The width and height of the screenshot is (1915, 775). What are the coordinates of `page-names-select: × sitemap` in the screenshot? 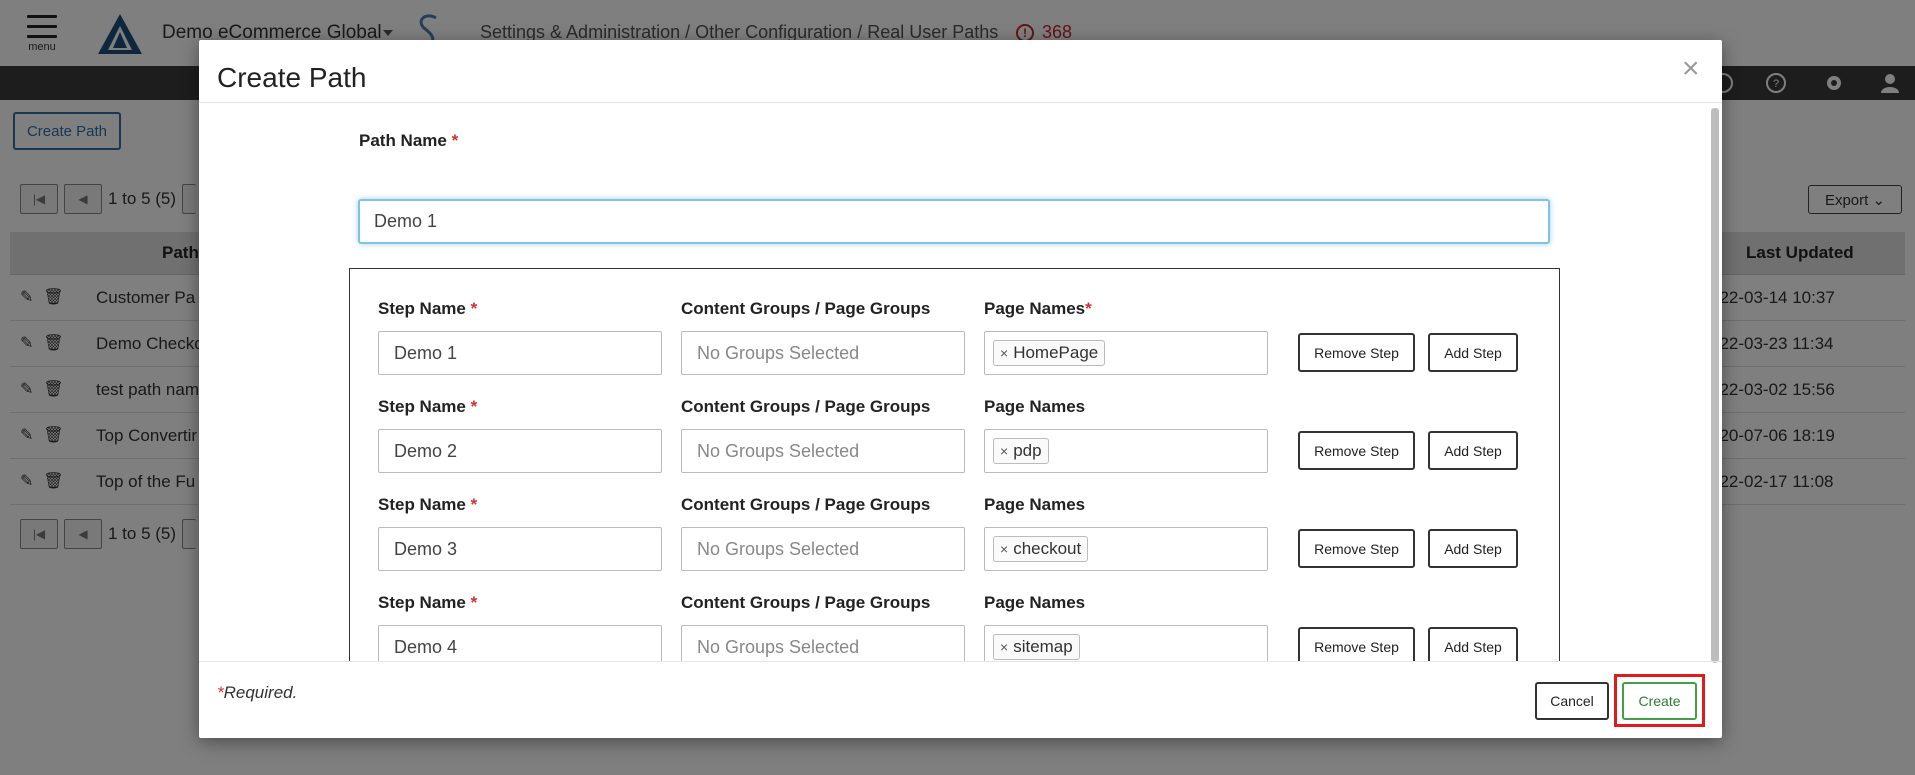 It's located at (1126, 643).